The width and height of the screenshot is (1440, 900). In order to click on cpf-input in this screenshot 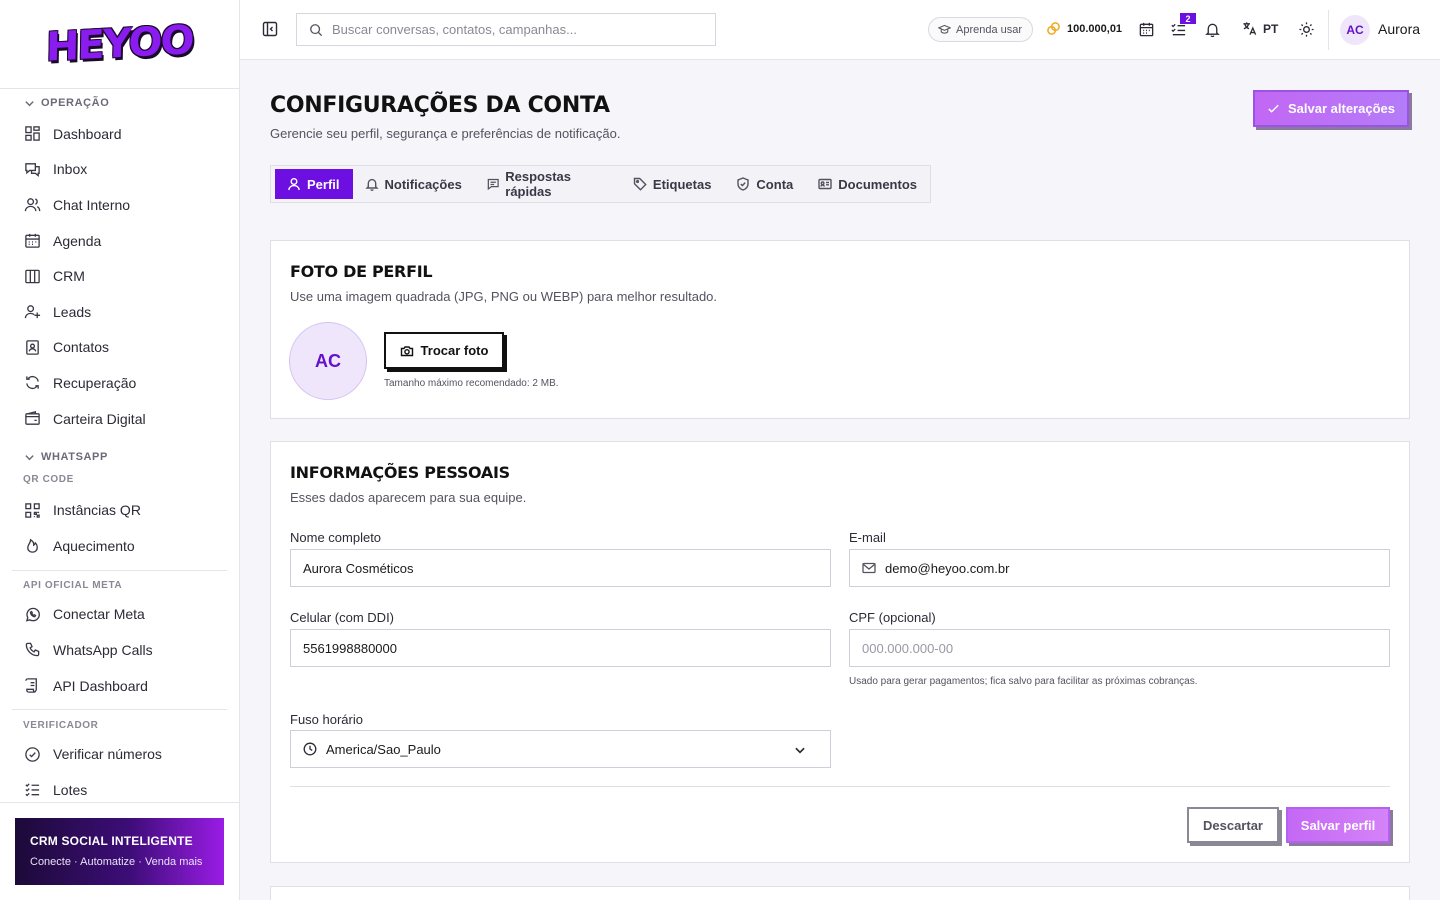, I will do `click(1099, 648)`.